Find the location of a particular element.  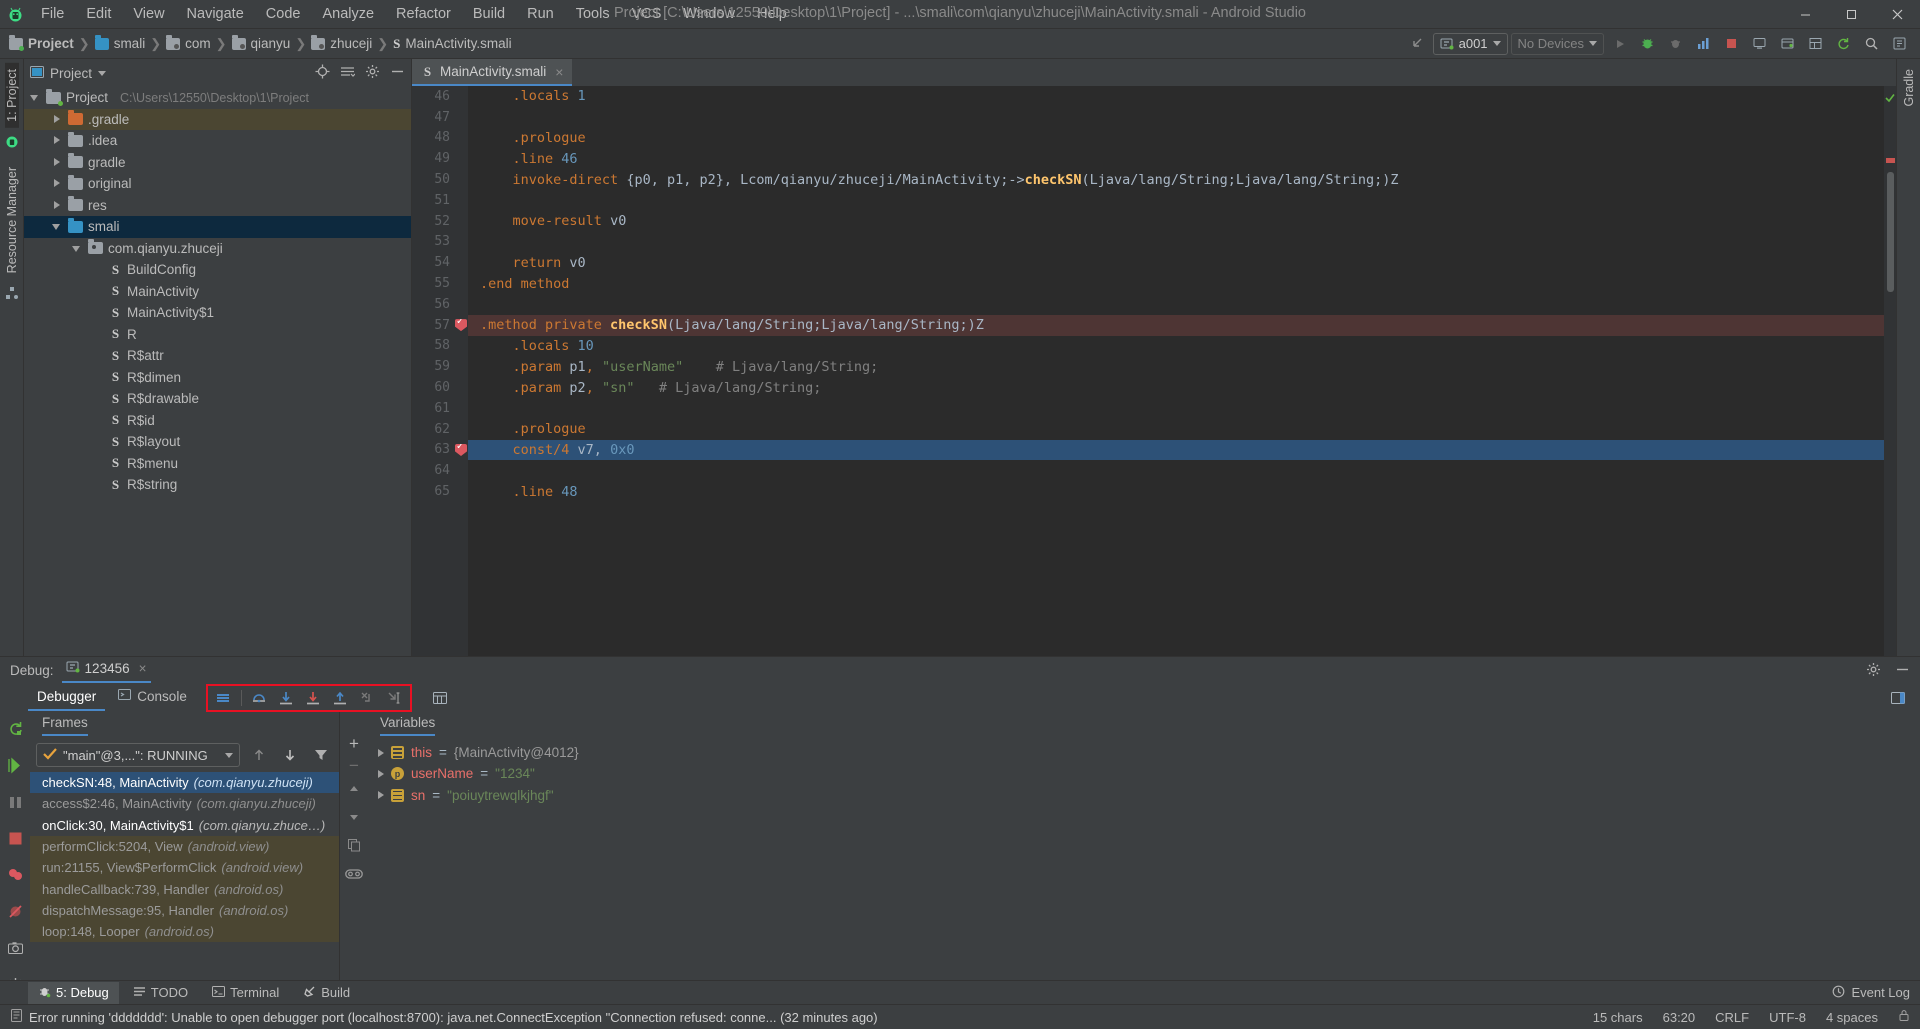

gutter-line: 62 is located at coordinates (440, 429).